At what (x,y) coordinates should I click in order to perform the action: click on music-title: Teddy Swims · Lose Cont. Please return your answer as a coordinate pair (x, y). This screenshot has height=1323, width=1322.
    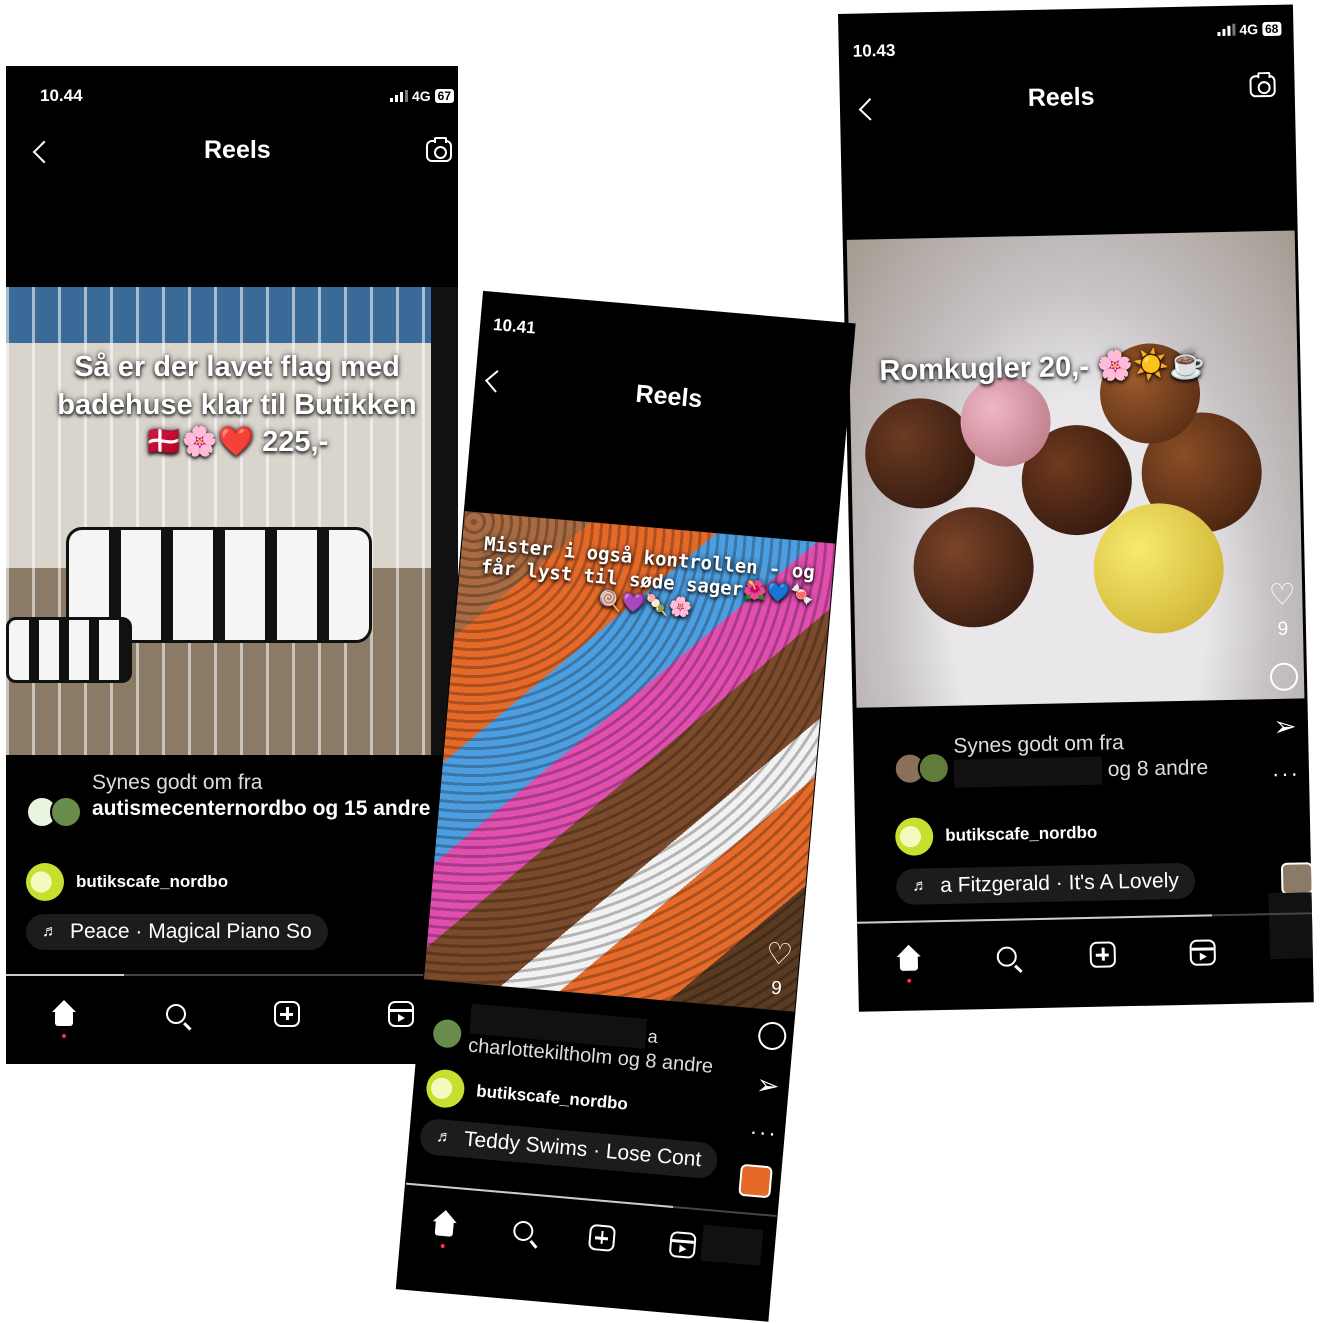
    Looking at the image, I should click on (583, 1149).